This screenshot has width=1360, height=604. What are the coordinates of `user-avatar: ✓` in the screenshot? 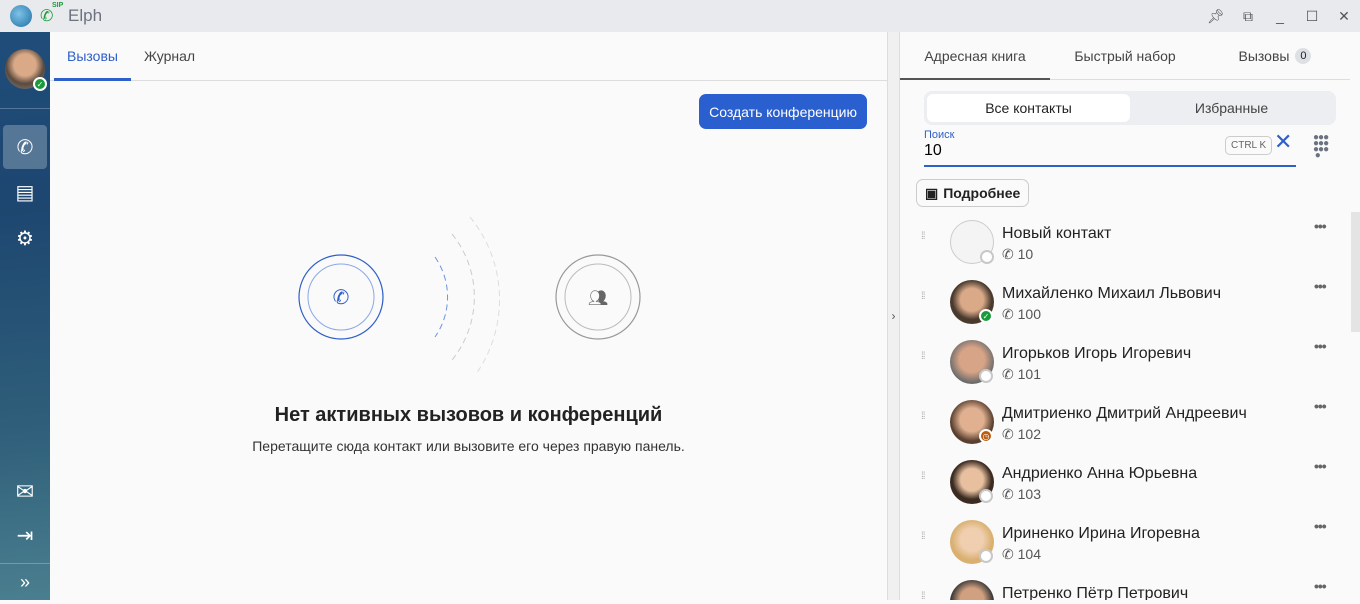 It's located at (26, 70).